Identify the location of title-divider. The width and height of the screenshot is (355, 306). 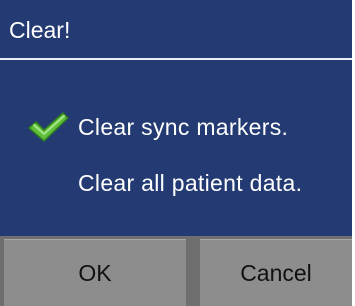
(176, 59).